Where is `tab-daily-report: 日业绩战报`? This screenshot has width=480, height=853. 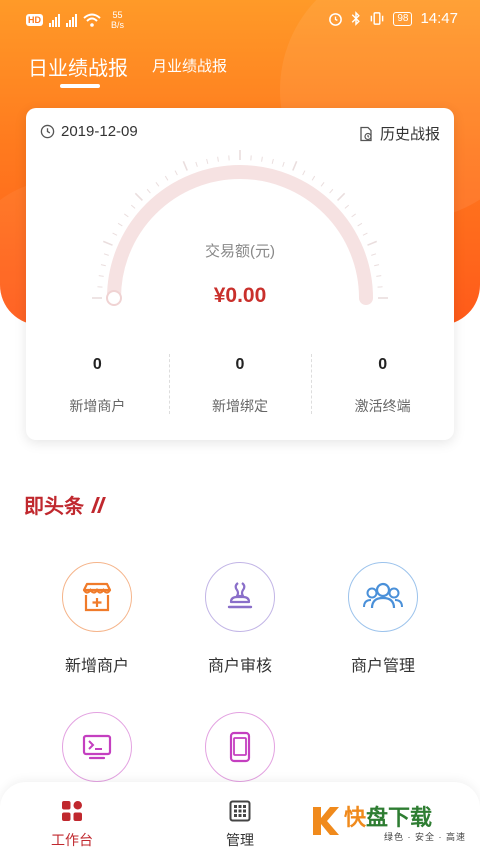 tab-daily-report: 日业绩战报 is located at coordinates (78, 66).